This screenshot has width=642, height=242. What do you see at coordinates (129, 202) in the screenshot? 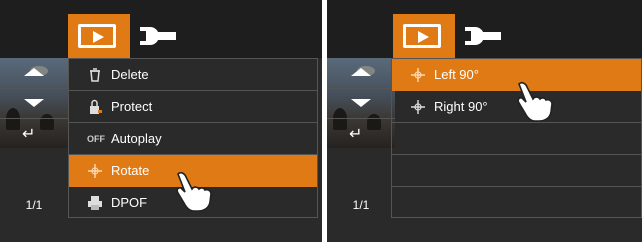
I see `menu-item-label: DPOF` at bounding box center [129, 202].